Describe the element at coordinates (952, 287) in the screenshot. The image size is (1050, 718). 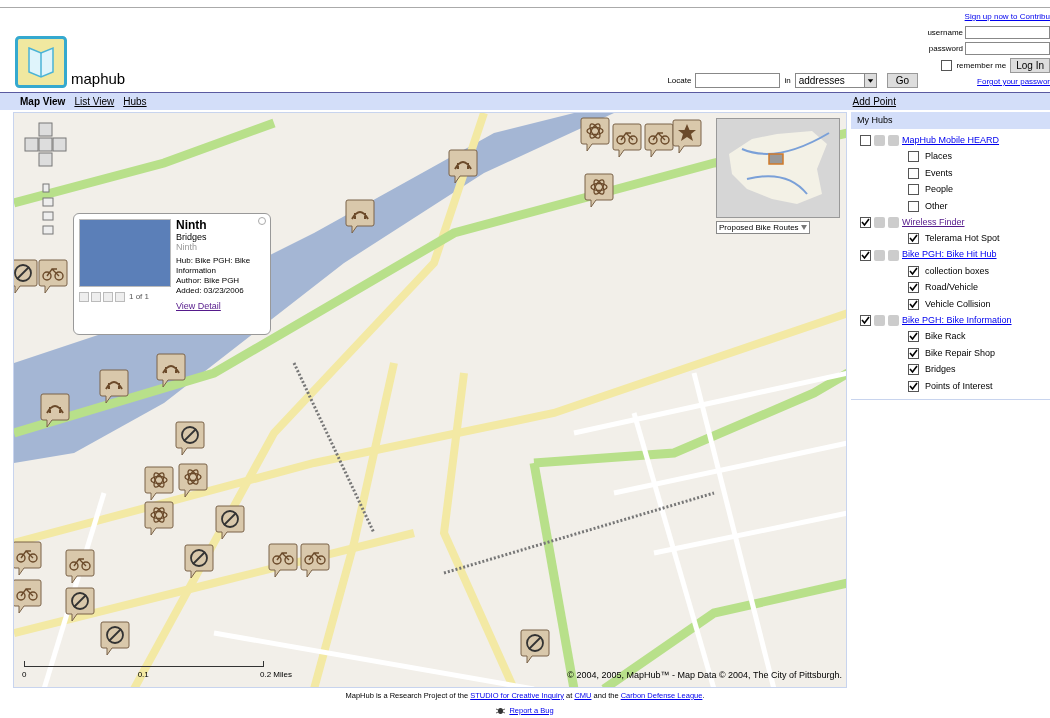
I see `layer-label: Road/Vehicle` at that location.